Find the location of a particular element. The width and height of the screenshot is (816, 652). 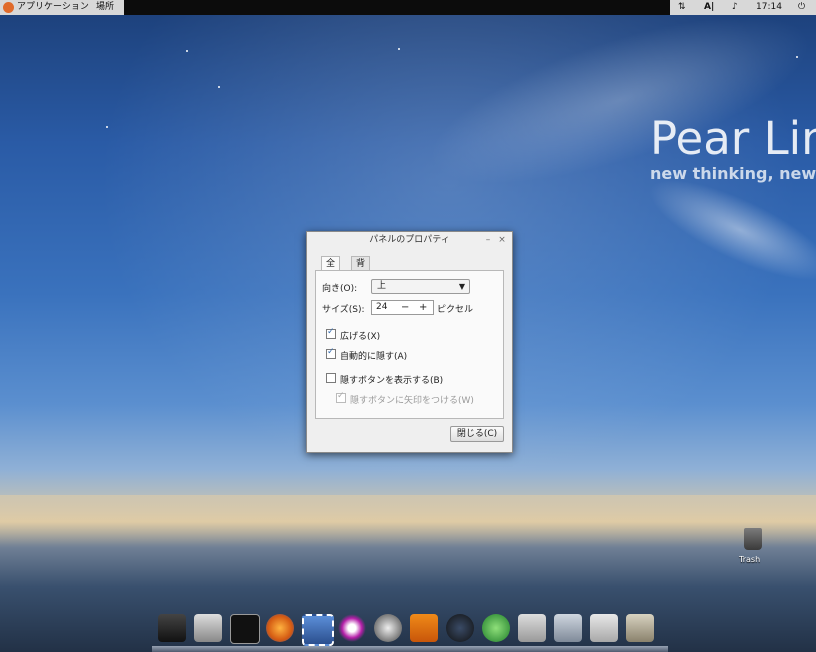

size-value: 24 is located at coordinates (381, 307).